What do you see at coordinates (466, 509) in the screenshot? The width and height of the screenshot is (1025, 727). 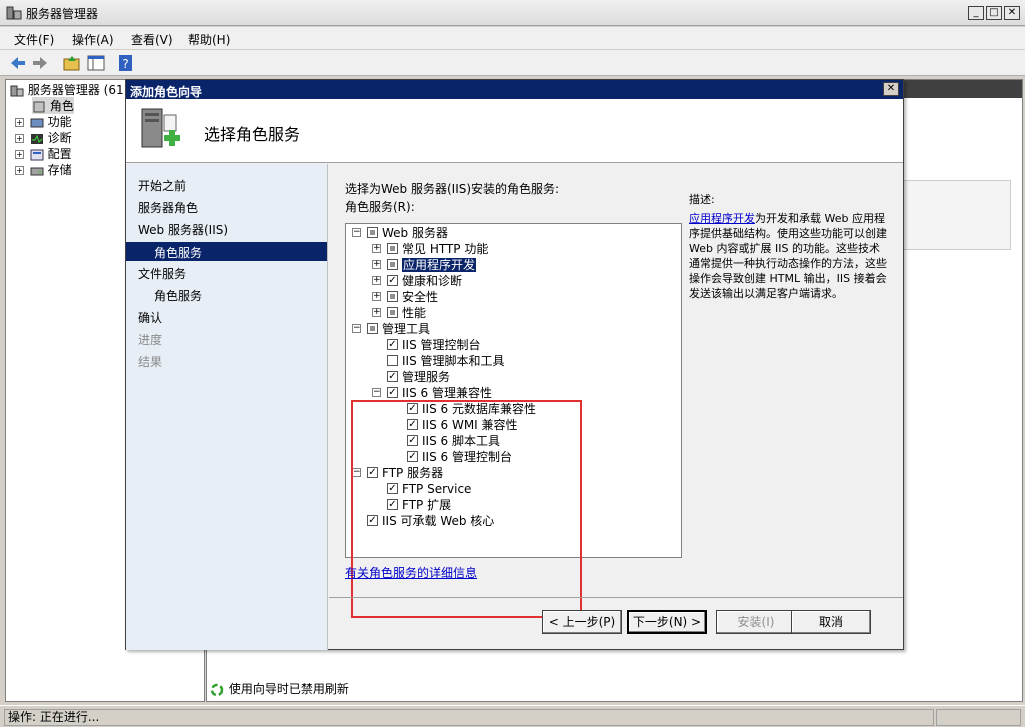 I see `highlight-annotation` at bounding box center [466, 509].